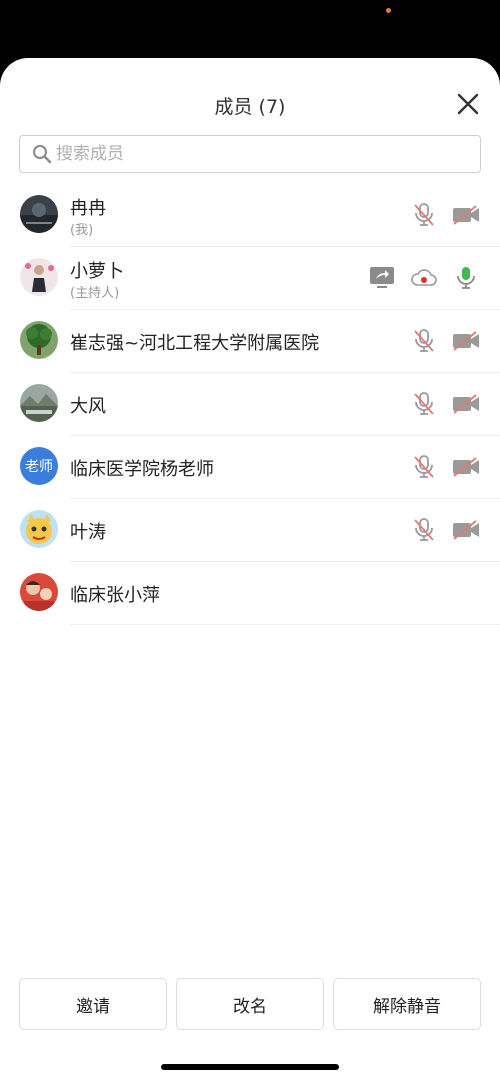  Describe the element at coordinates (250, 107) in the screenshot. I see `page-title: 成员 (7)` at that location.